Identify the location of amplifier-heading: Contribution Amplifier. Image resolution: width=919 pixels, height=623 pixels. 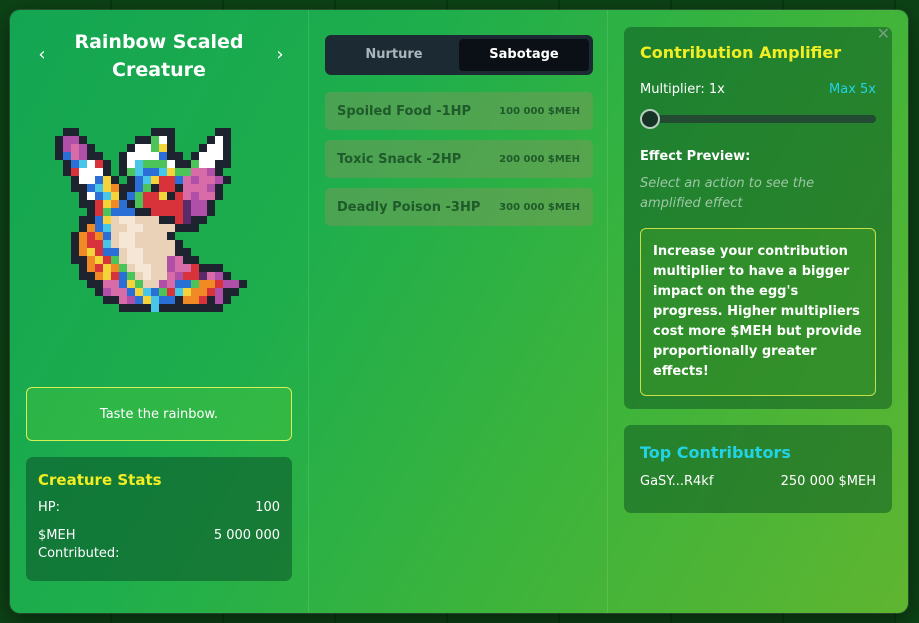
(741, 52).